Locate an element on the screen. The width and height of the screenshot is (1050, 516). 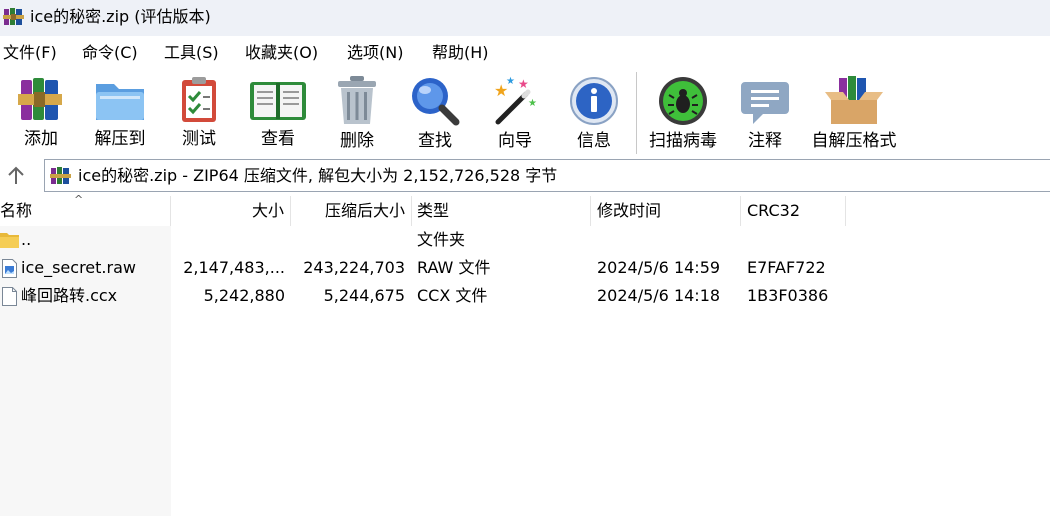
scan-virus-button: 扫描病毒 is located at coordinates (683, 116).